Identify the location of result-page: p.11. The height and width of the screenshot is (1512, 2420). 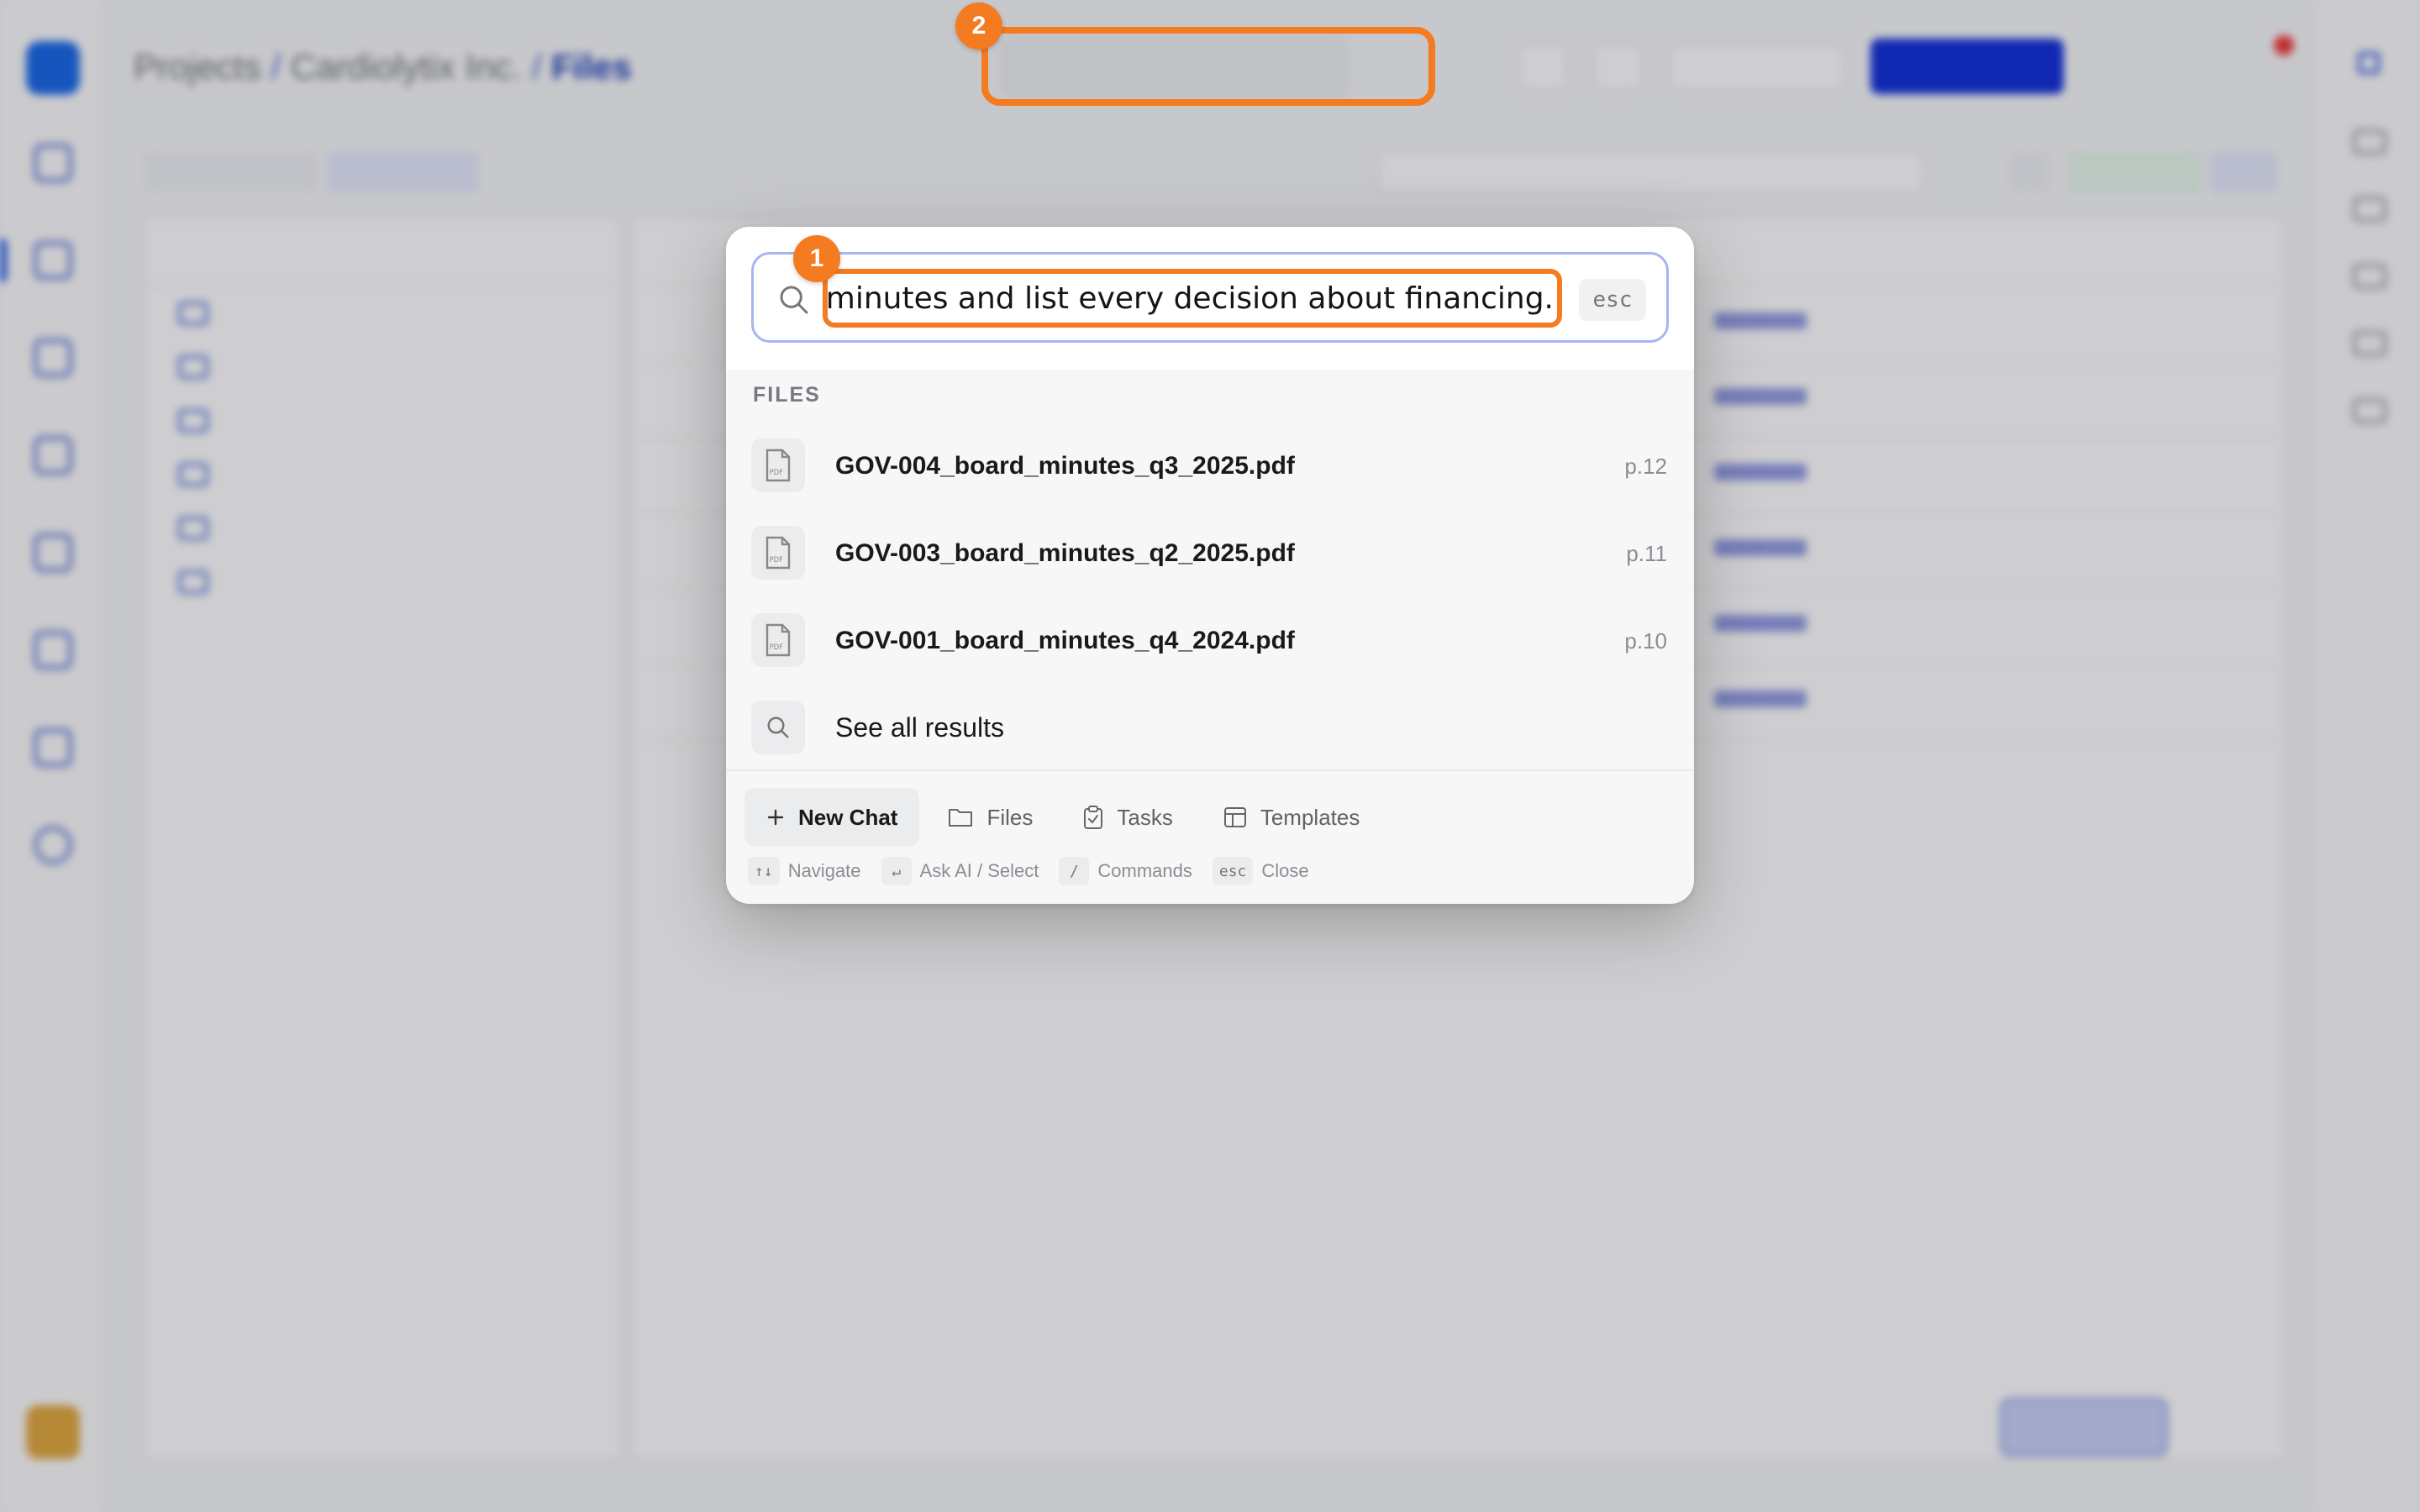
(1647, 553).